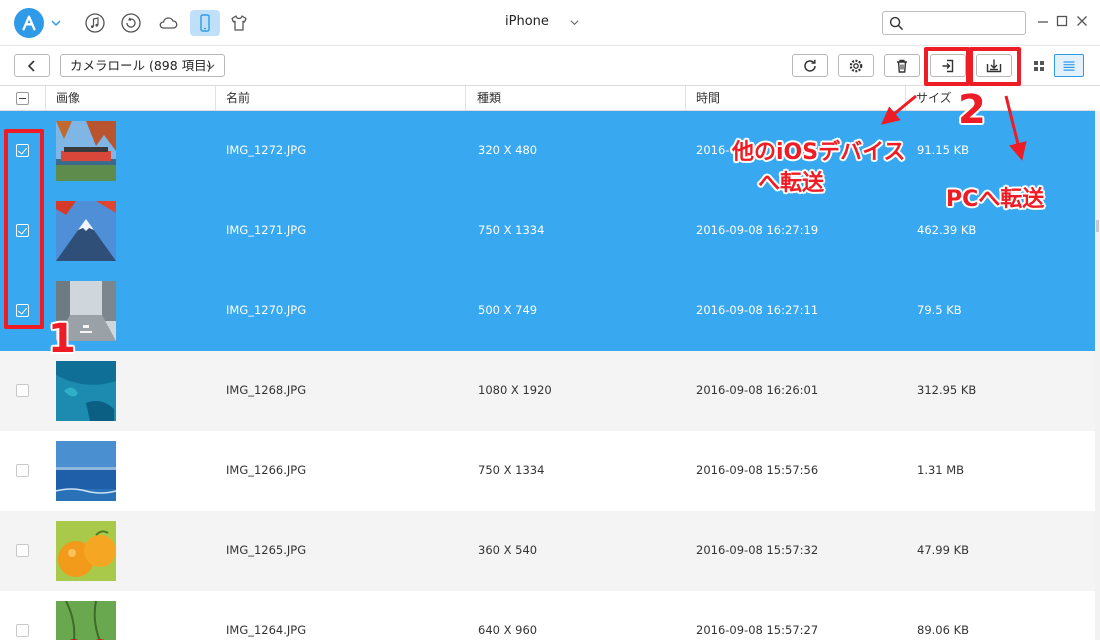  Describe the element at coordinates (24, 229) in the screenshot. I see `annotation-box-checkboxes` at that location.